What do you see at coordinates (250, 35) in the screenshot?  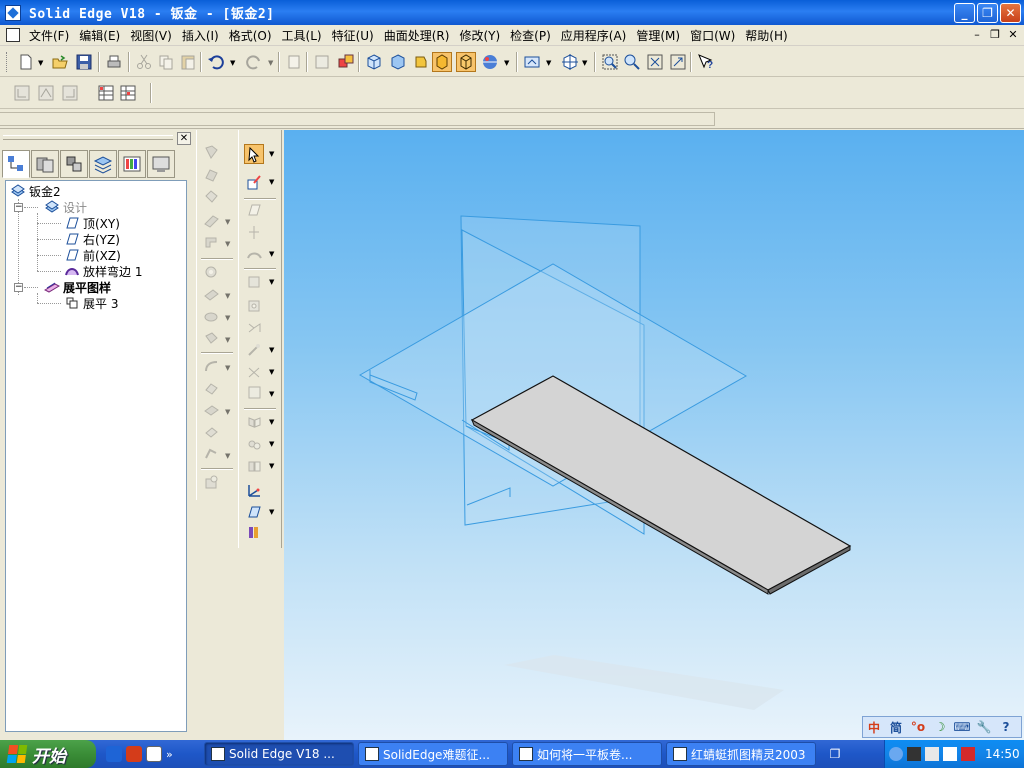 I see `menu-format: 格式(O)` at bounding box center [250, 35].